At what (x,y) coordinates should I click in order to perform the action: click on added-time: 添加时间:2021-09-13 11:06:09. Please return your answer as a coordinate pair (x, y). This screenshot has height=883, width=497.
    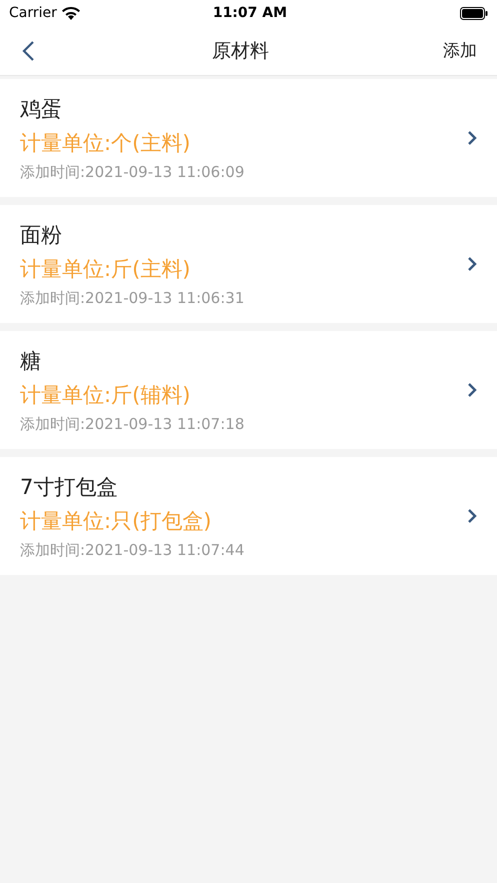
    Looking at the image, I should click on (133, 172).